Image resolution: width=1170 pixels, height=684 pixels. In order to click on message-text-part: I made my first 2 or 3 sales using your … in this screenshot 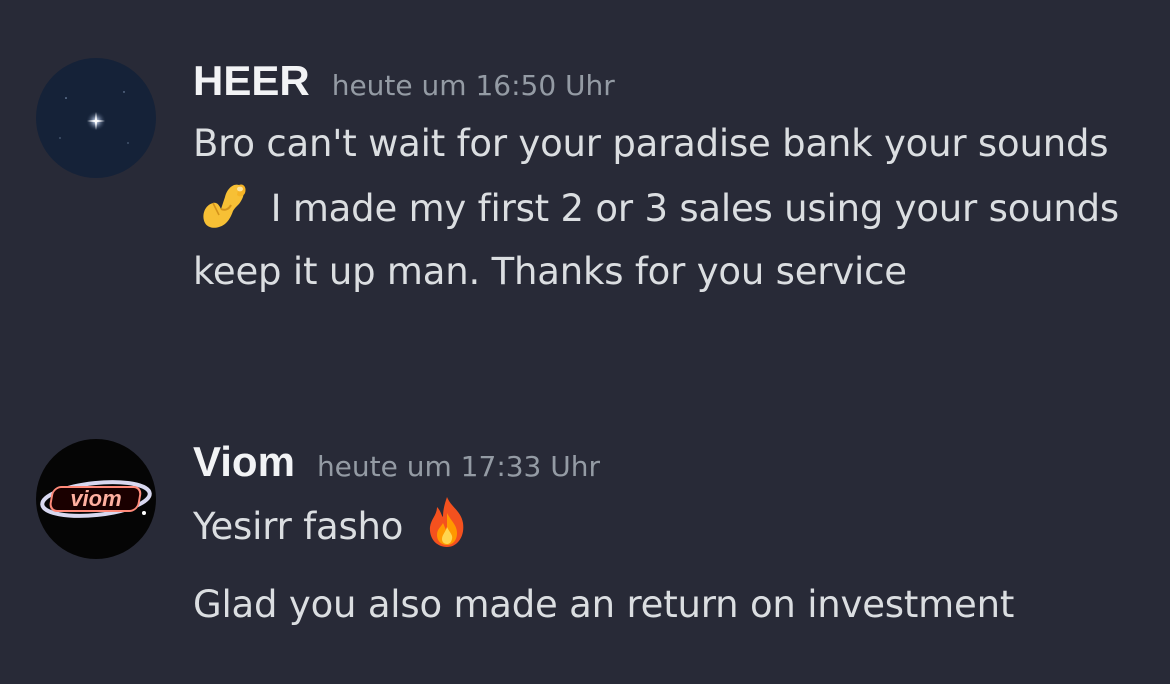, I will do `click(656, 240)`.